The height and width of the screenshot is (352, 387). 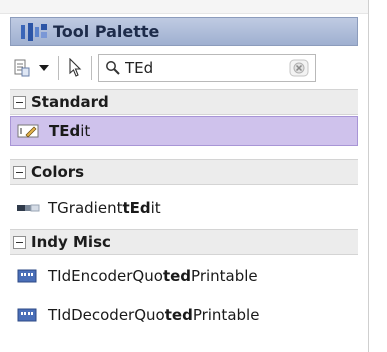 What do you see at coordinates (70, 131) in the screenshot?
I see `palette-item-label: TEdit` at bounding box center [70, 131].